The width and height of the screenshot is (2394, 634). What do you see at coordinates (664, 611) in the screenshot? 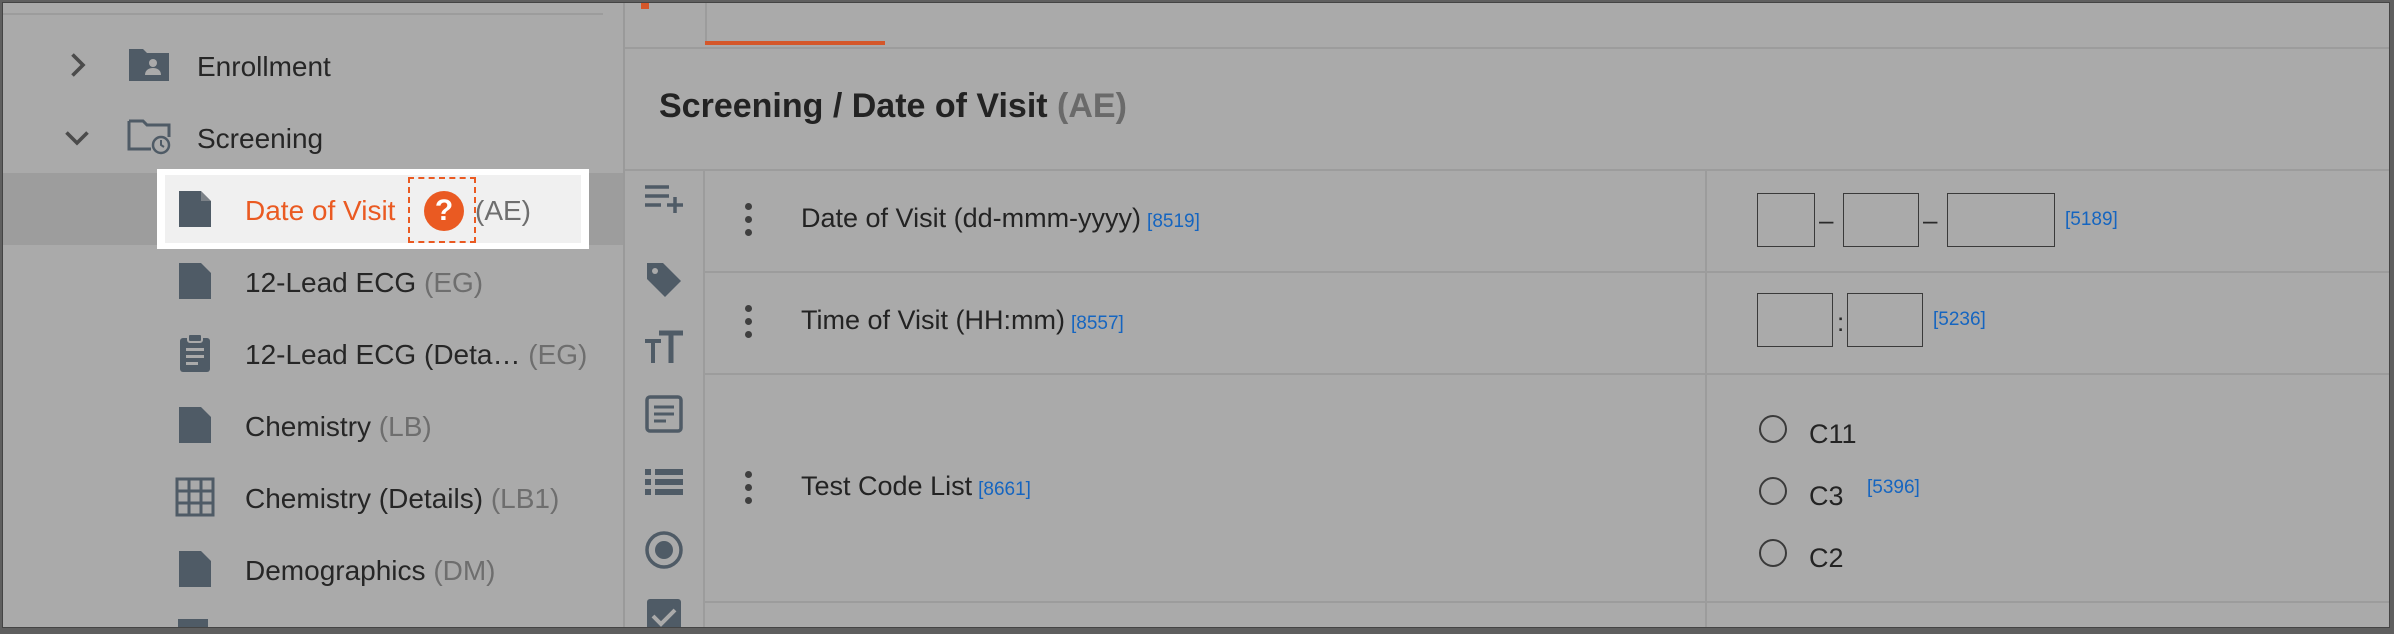
I see `checkbox-icon` at bounding box center [664, 611].